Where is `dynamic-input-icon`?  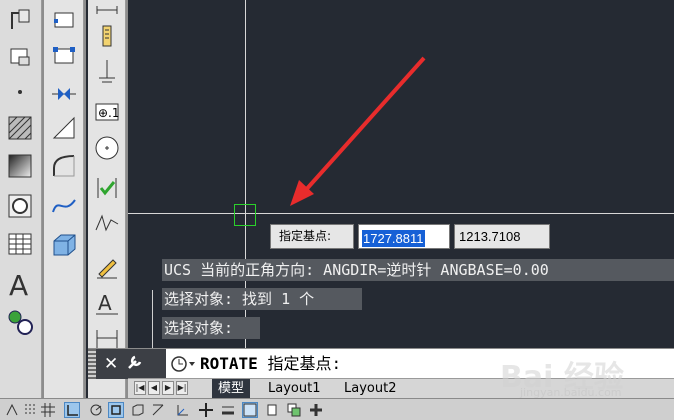 dynamic-input-icon is located at coordinates (206, 410).